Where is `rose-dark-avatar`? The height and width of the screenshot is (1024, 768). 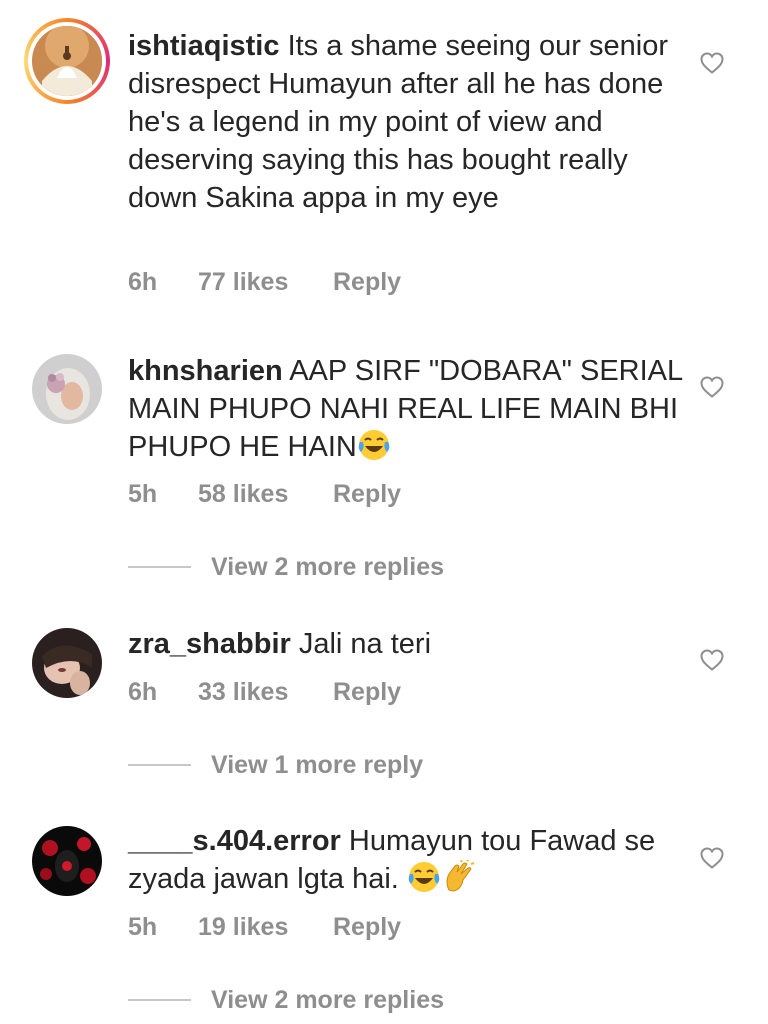
rose-dark-avatar is located at coordinates (67, 861).